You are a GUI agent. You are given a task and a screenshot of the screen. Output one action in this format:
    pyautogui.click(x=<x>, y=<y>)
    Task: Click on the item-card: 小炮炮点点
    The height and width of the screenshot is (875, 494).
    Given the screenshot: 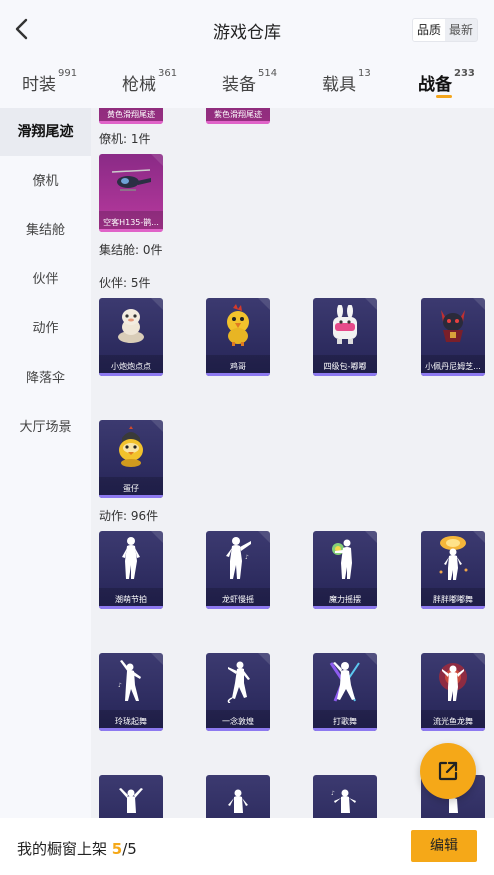 What is the action you would take?
    pyautogui.click(x=131, y=337)
    